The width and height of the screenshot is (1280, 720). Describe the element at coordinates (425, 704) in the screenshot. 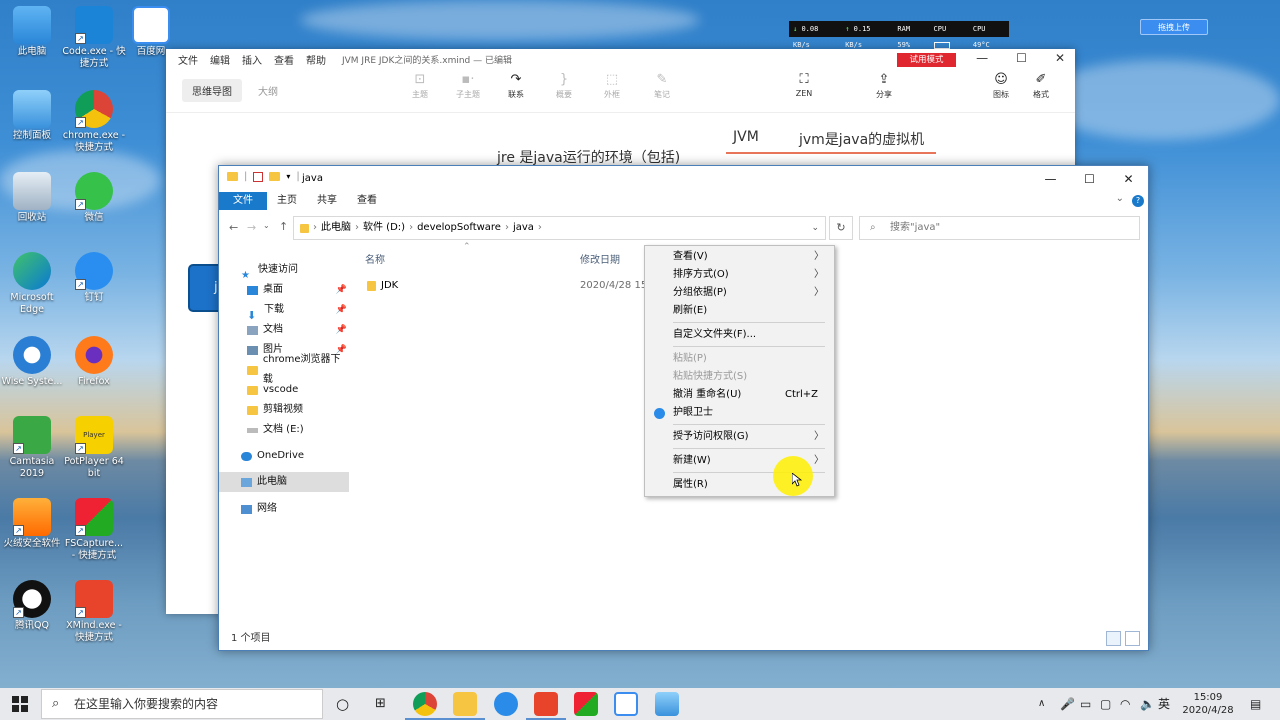

I see `chrome-taskbar-icon` at that location.